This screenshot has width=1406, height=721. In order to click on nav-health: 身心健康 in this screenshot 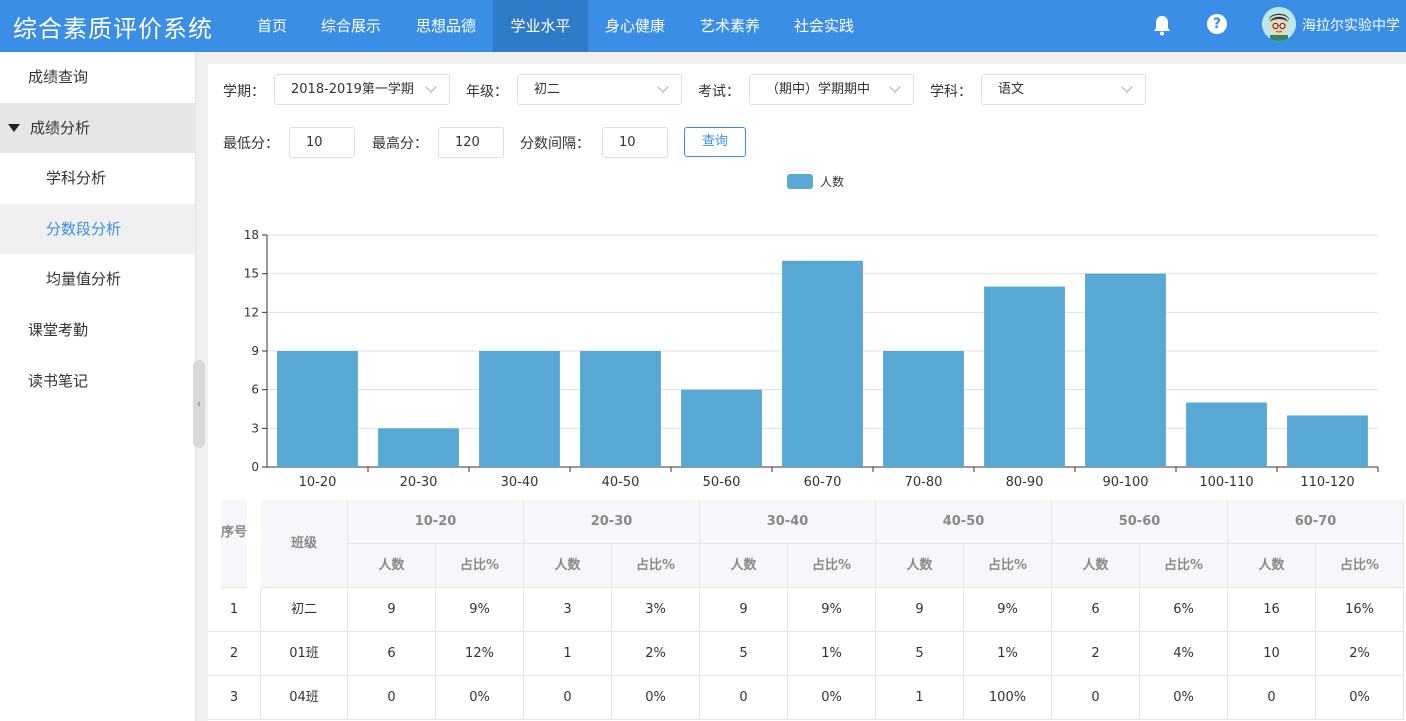, I will do `click(635, 26)`.